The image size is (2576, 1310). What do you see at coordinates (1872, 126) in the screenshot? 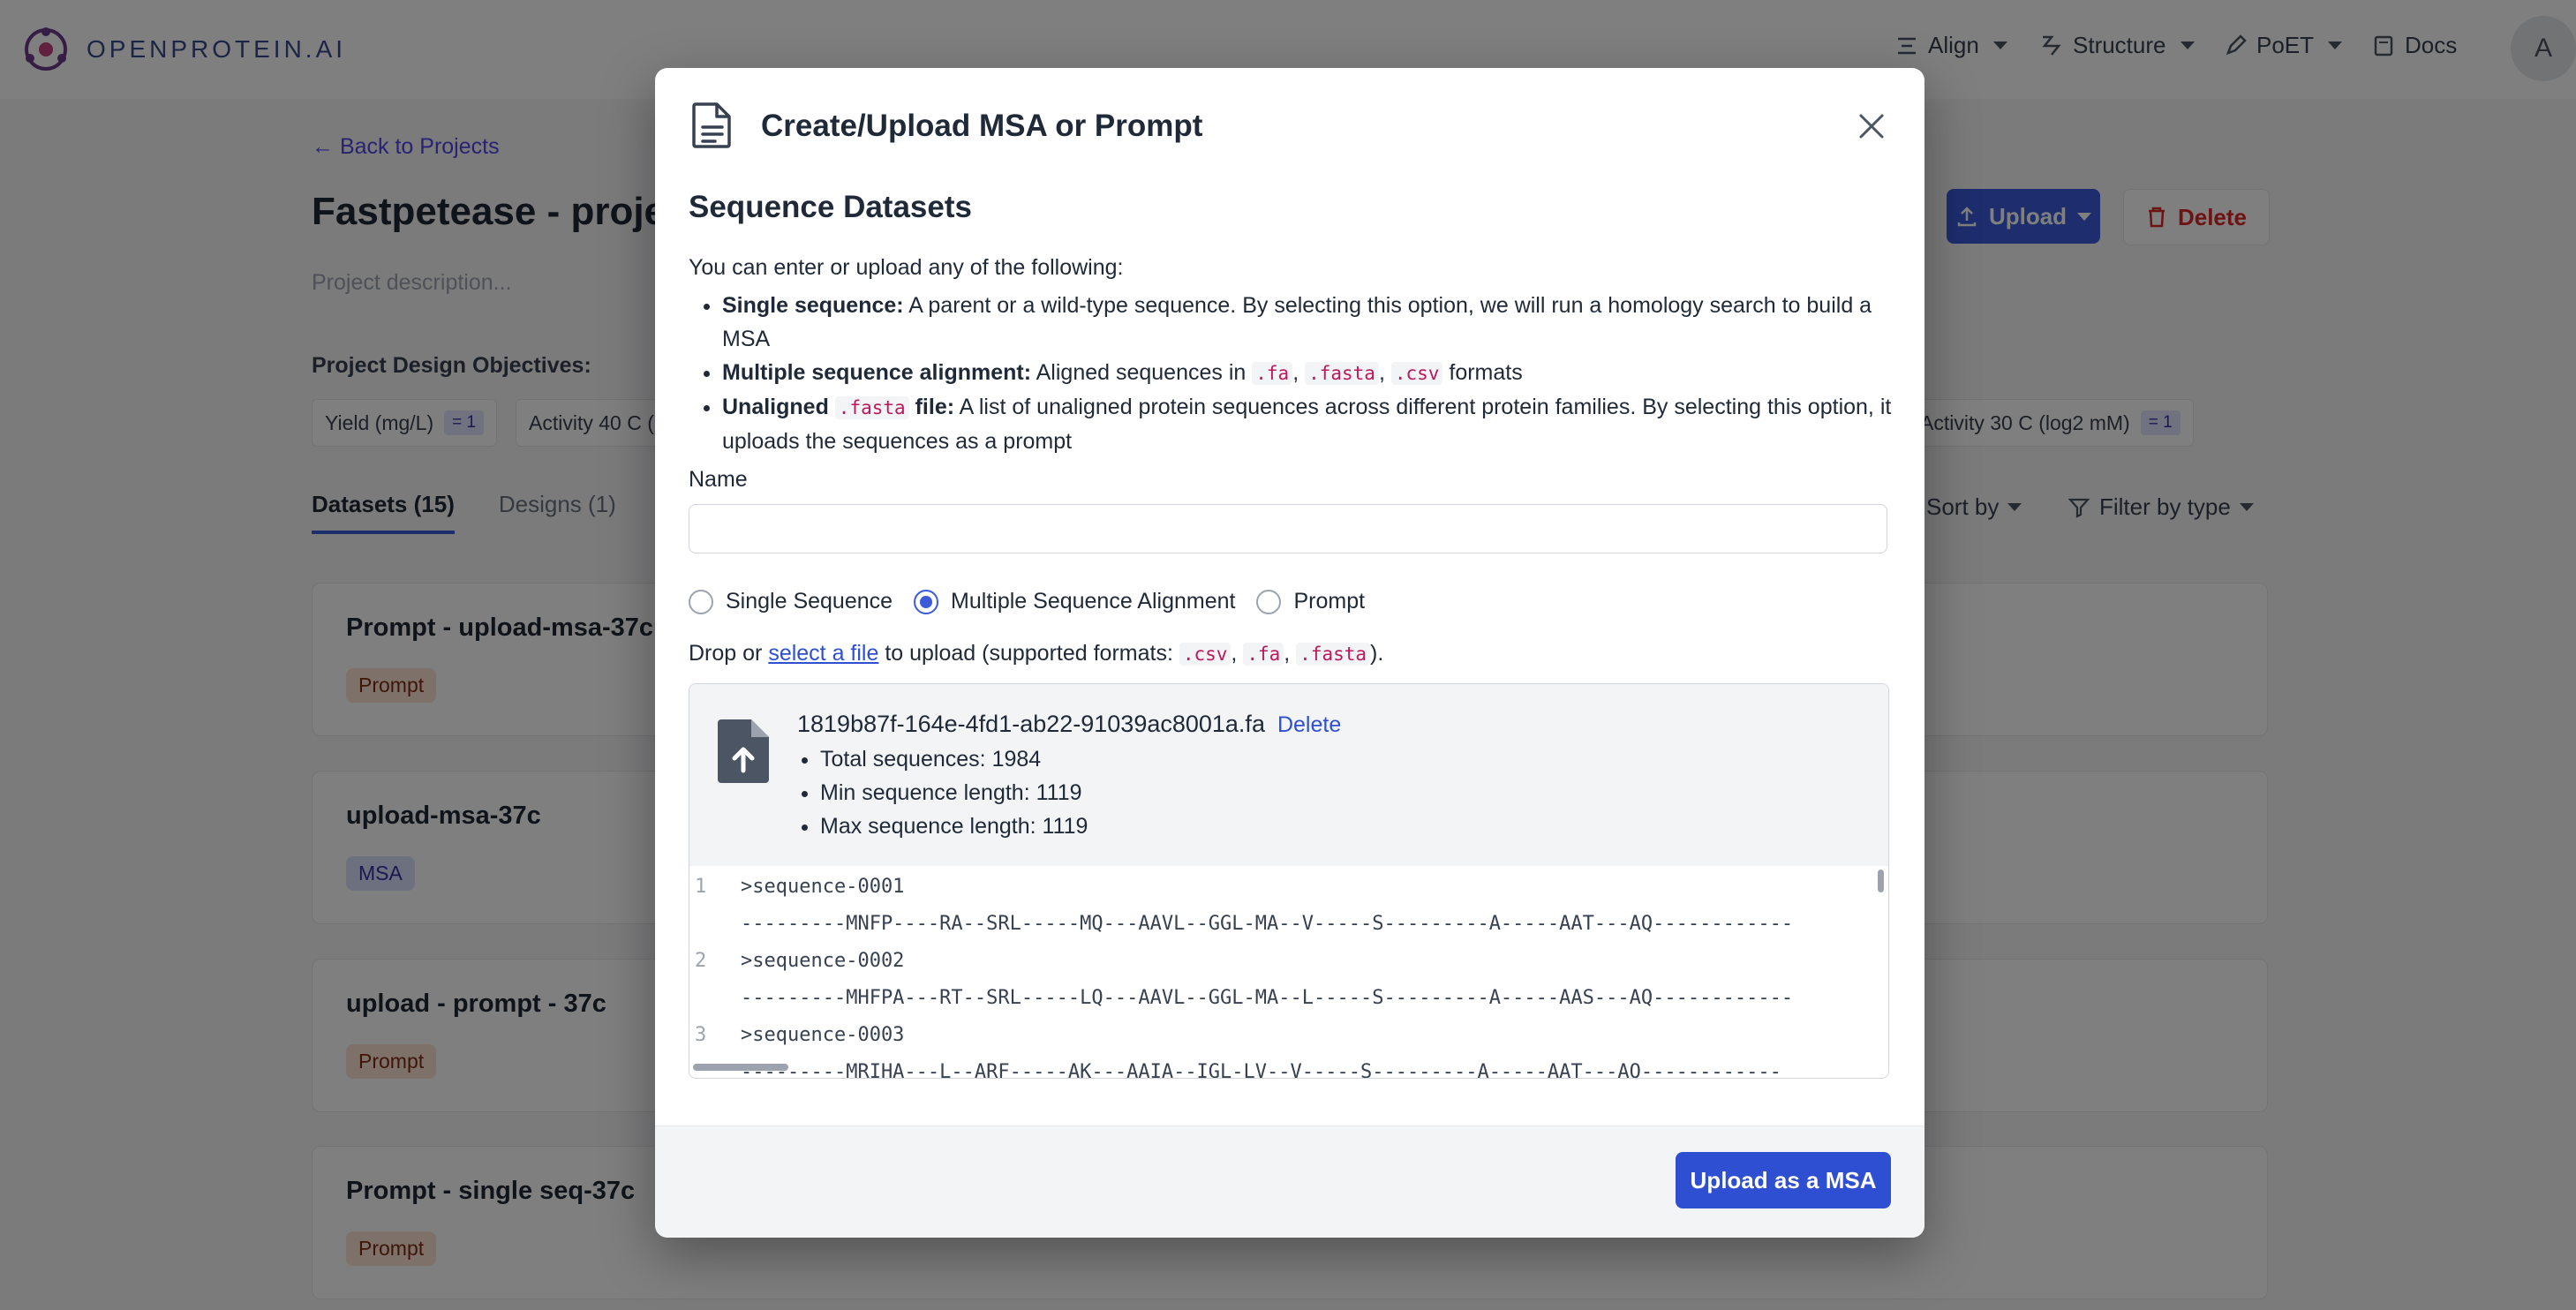
I see `close-icon` at bounding box center [1872, 126].